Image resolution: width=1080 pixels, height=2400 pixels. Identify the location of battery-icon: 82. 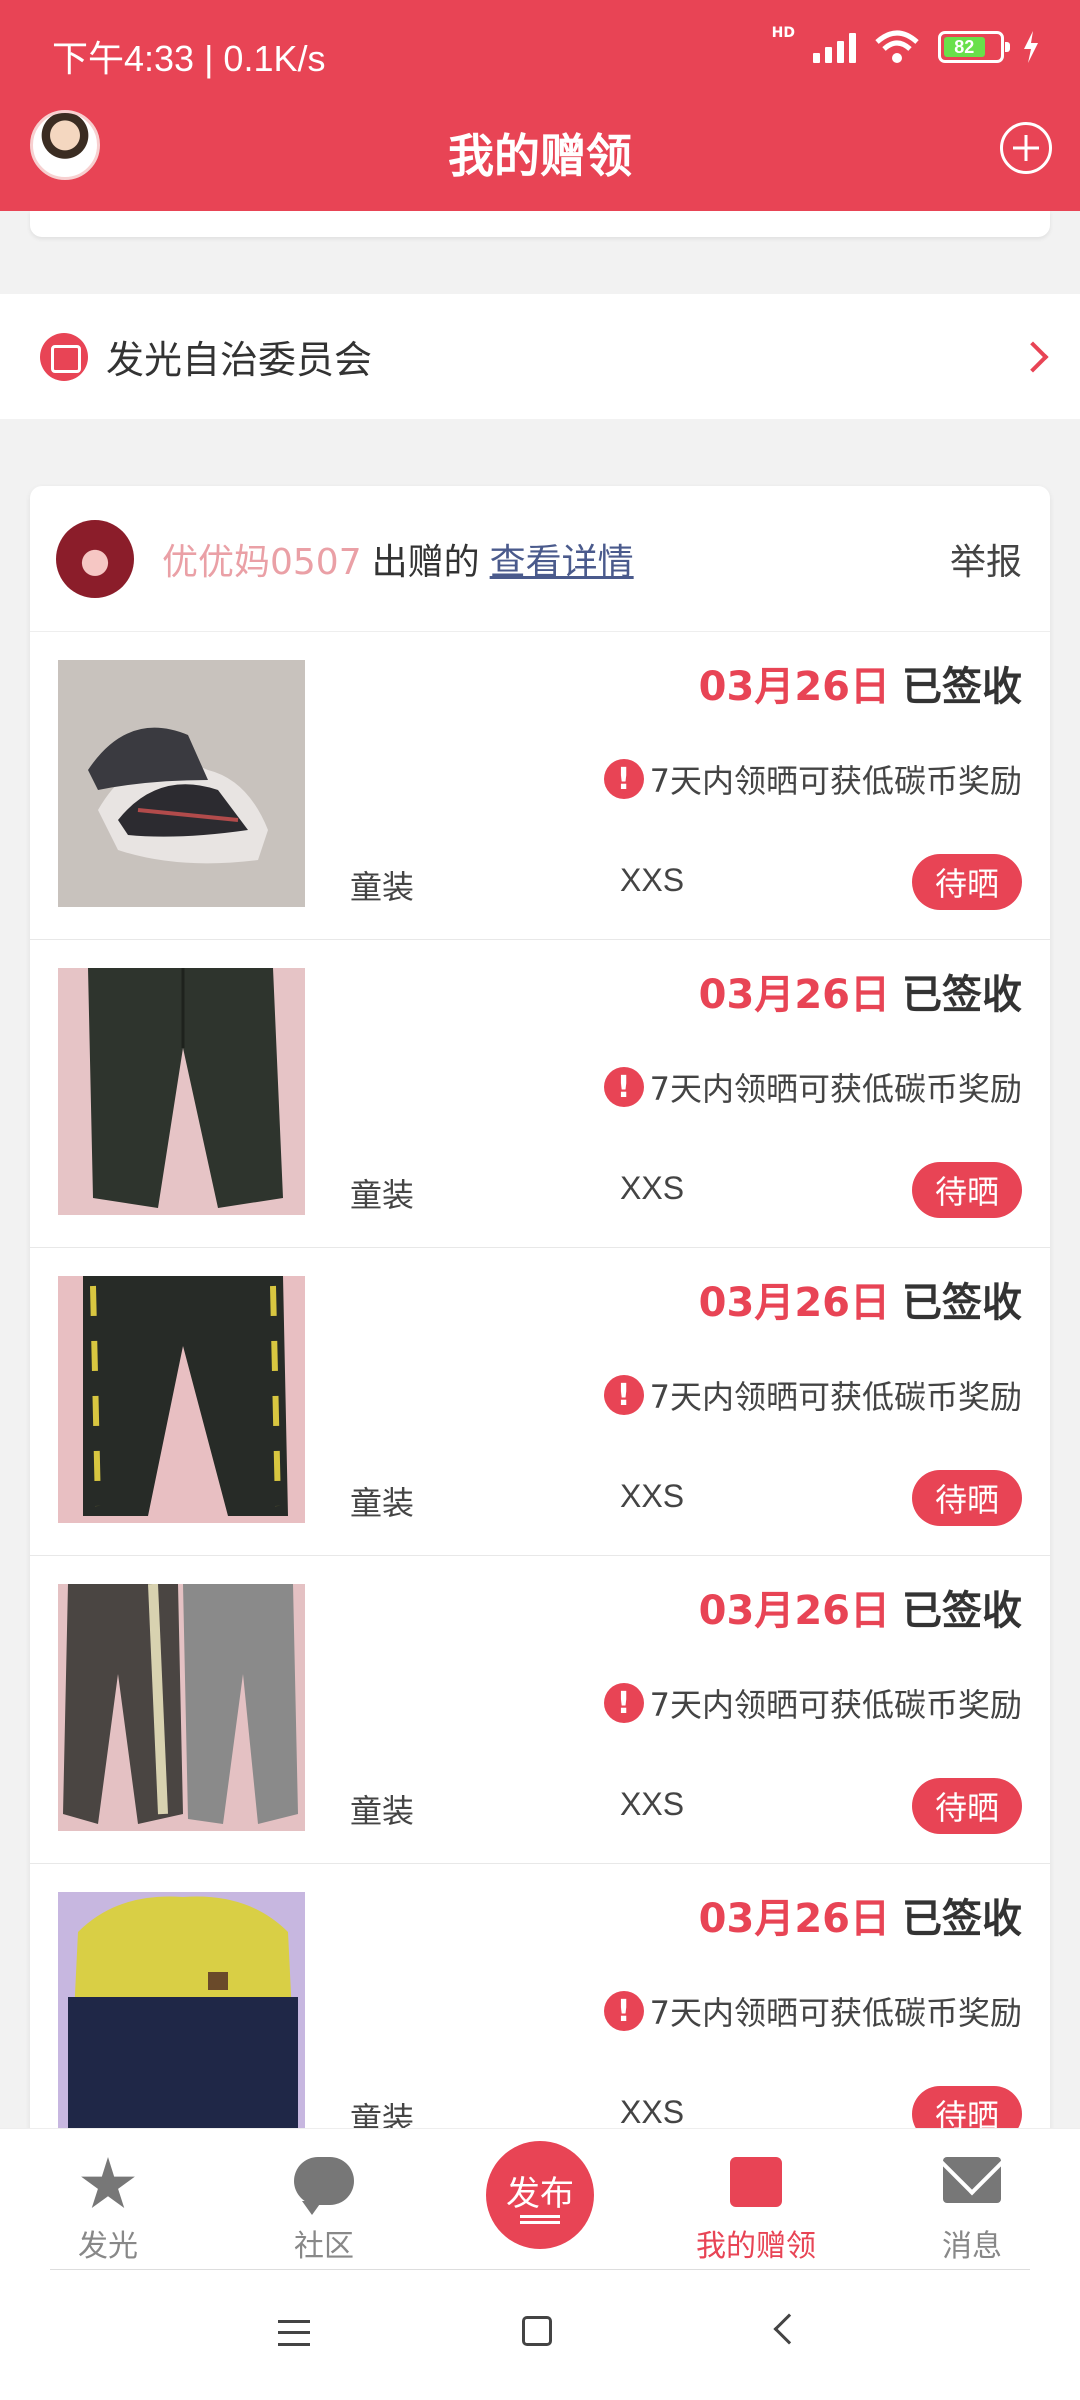
(974, 47).